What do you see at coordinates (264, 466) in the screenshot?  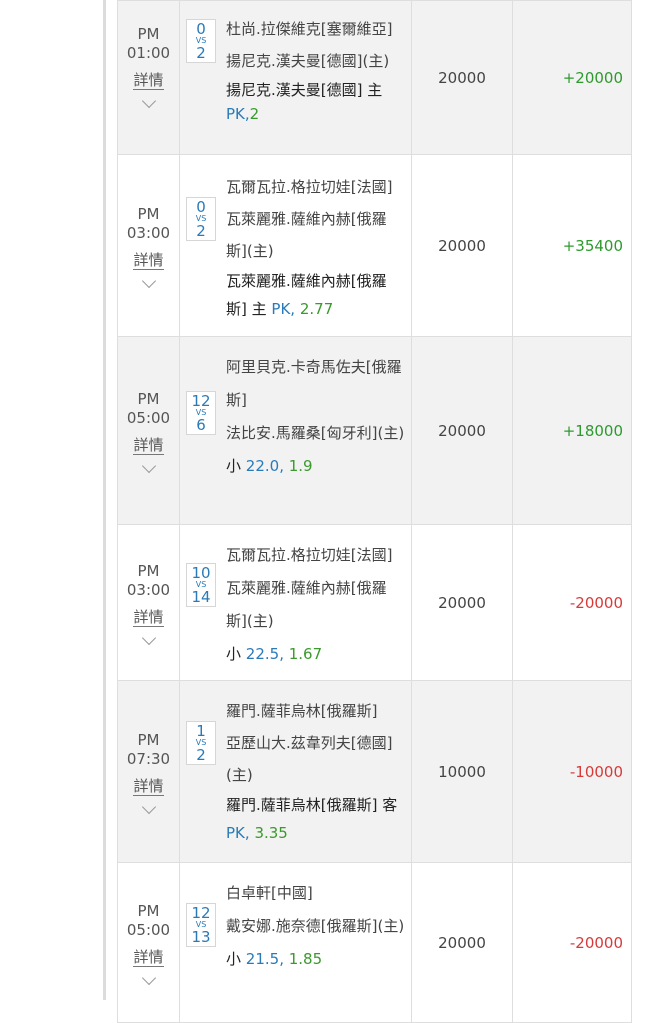 I see `pick-line: 22.0,` at bounding box center [264, 466].